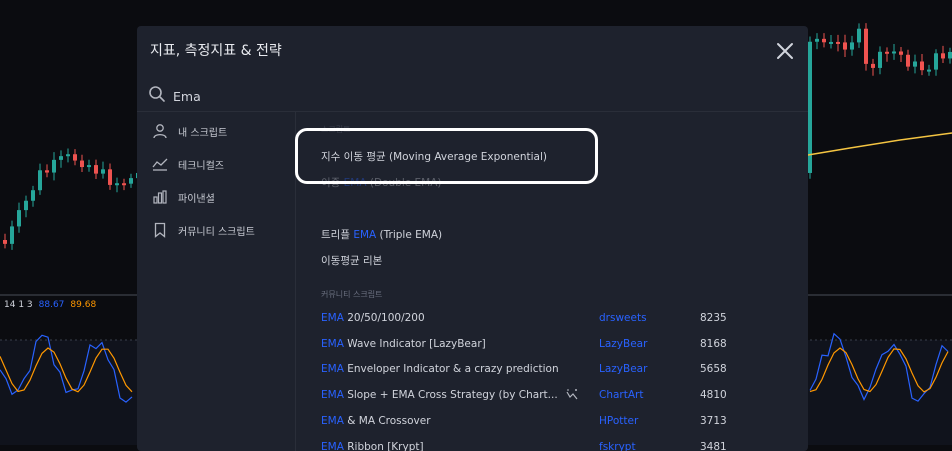 The image size is (952, 451). What do you see at coordinates (202, 131) in the screenshot?
I see `sidebar-item-label: 내 스크립트` at bounding box center [202, 131].